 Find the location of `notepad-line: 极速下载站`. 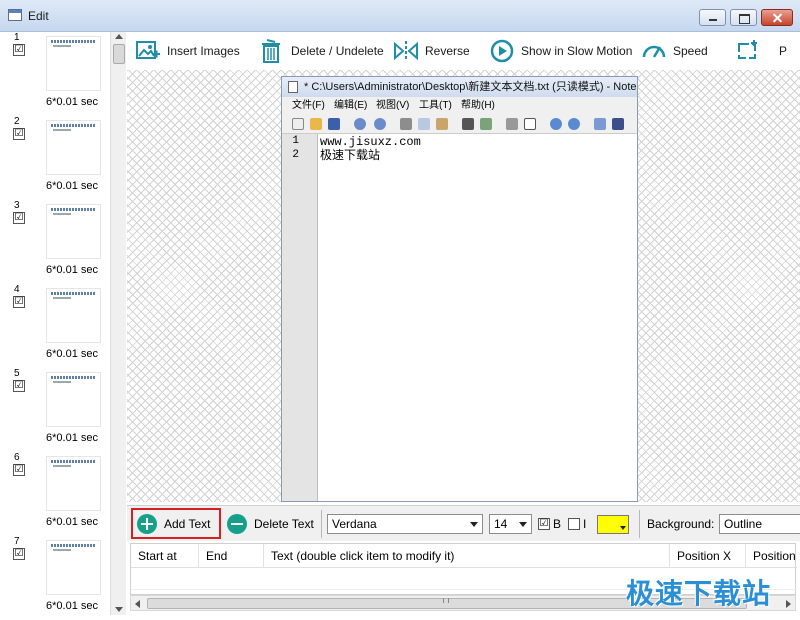

notepad-line: 极速下载站 is located at coordinates (350, 156).